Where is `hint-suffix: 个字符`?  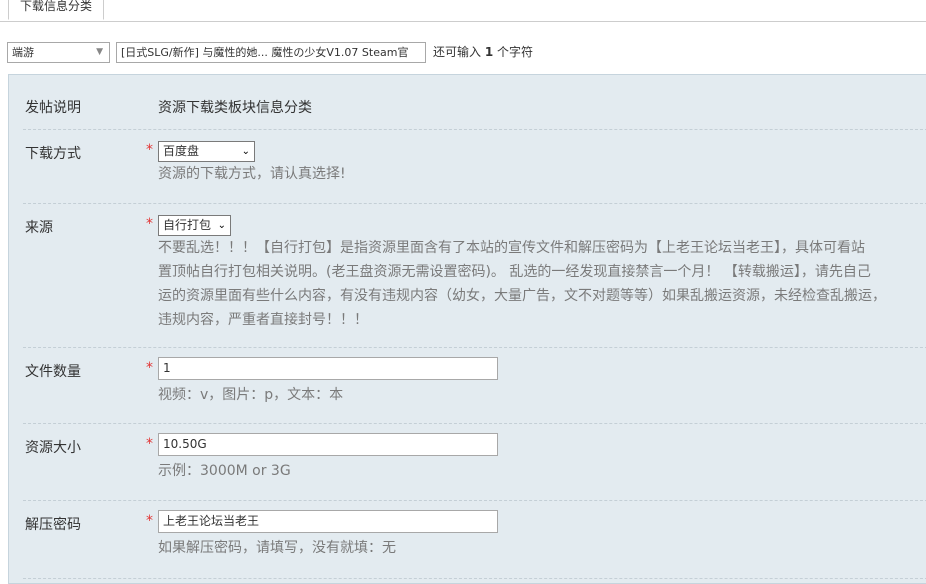
hint-suffix: 个字符 is located at coordinates (515, 52).